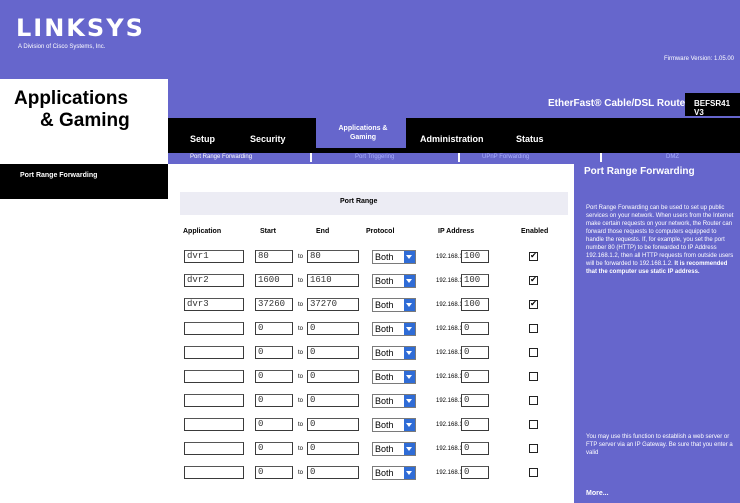 Image resolution: width=740 pixels, height=503 pixels. Describe the element at coordinates (71, 98) in the screenshot. I see `page-title: Applications` at that location.